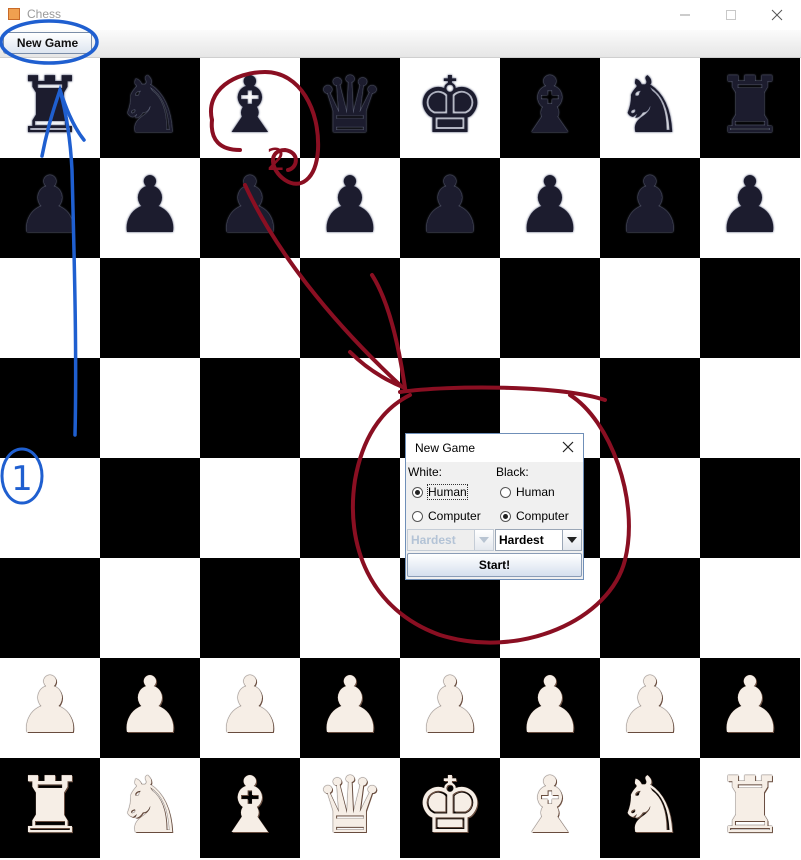  What do you see at coordinates (535, 492) in the screenshot?
I see `black-human-label: Human` at bounding box center [535, 492].